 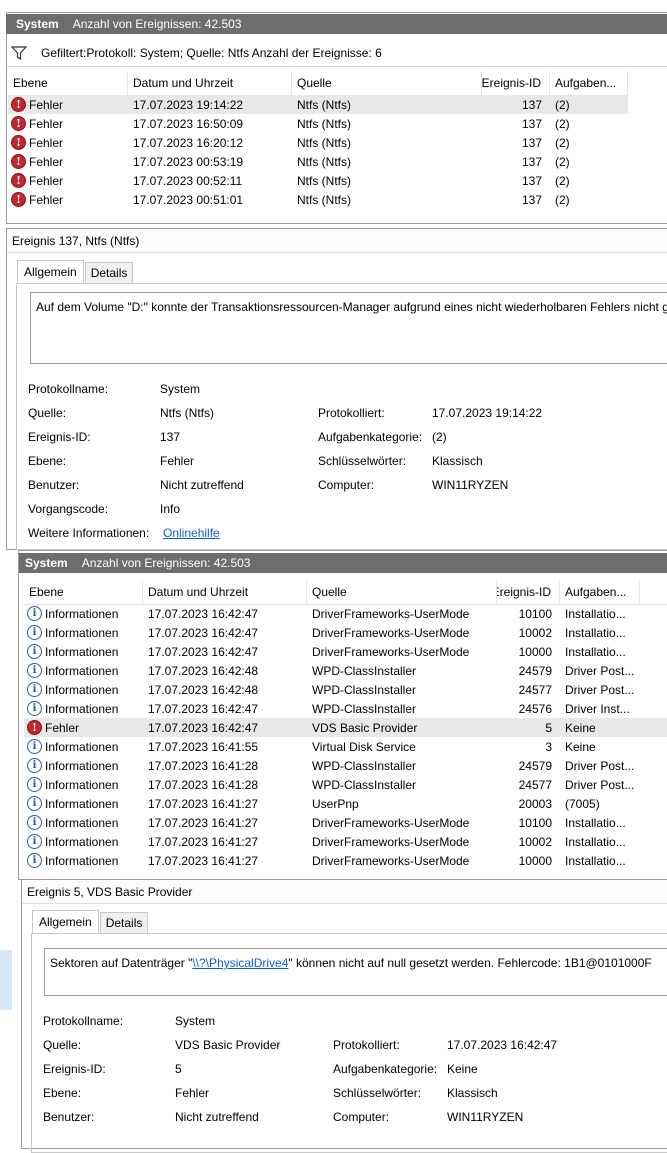 I want to click on tab-general-2: Allgemein, so click(x=65, y=921).